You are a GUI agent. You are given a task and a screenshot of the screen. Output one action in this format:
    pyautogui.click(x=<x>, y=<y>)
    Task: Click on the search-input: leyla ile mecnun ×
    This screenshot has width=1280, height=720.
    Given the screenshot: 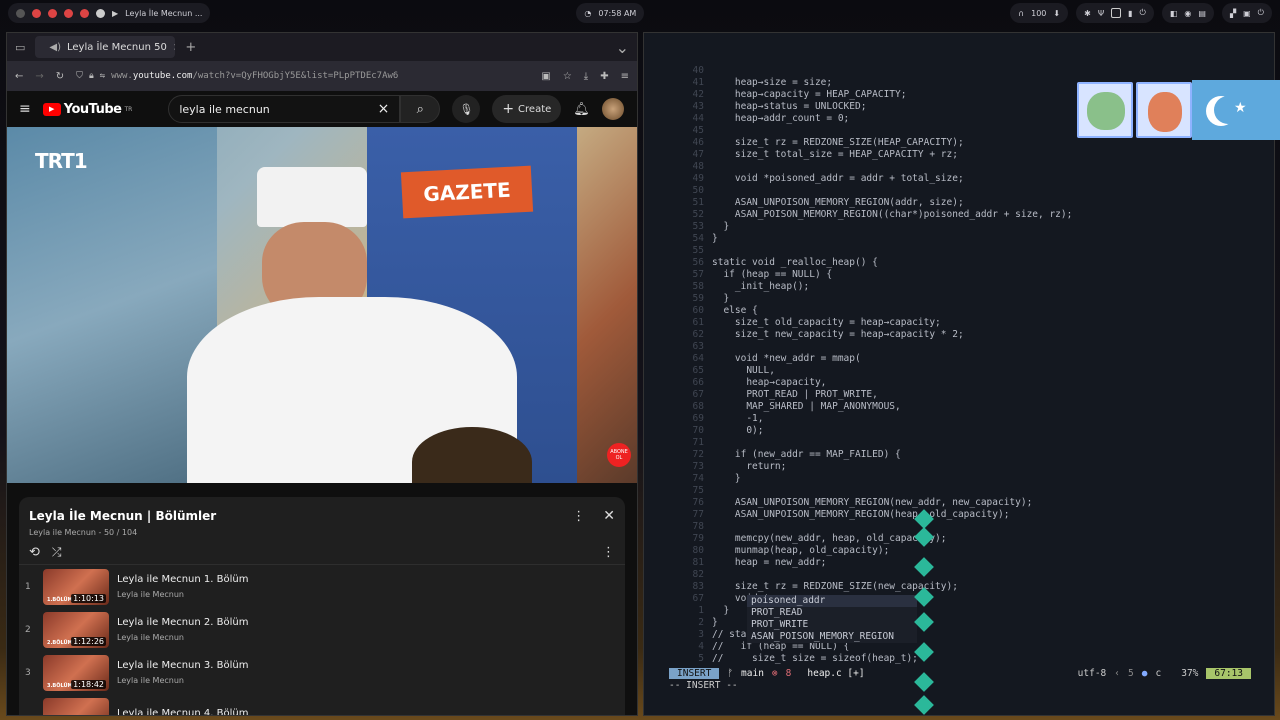 What is the action you would take?
    pyautogui.click(x=284, y=109)
    